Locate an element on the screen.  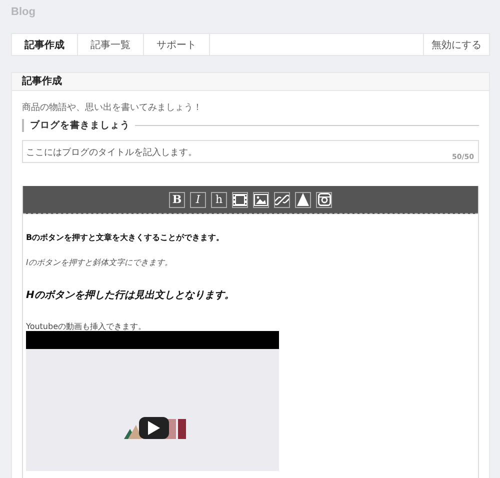
tent-icon is located at coordinates (303, 200).